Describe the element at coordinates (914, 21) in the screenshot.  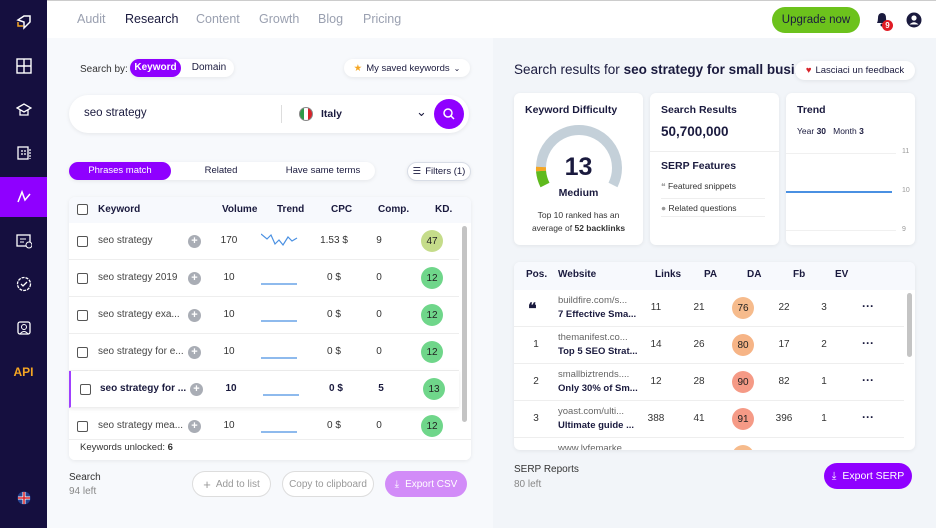
I see `user-avatar-icon` at that location.